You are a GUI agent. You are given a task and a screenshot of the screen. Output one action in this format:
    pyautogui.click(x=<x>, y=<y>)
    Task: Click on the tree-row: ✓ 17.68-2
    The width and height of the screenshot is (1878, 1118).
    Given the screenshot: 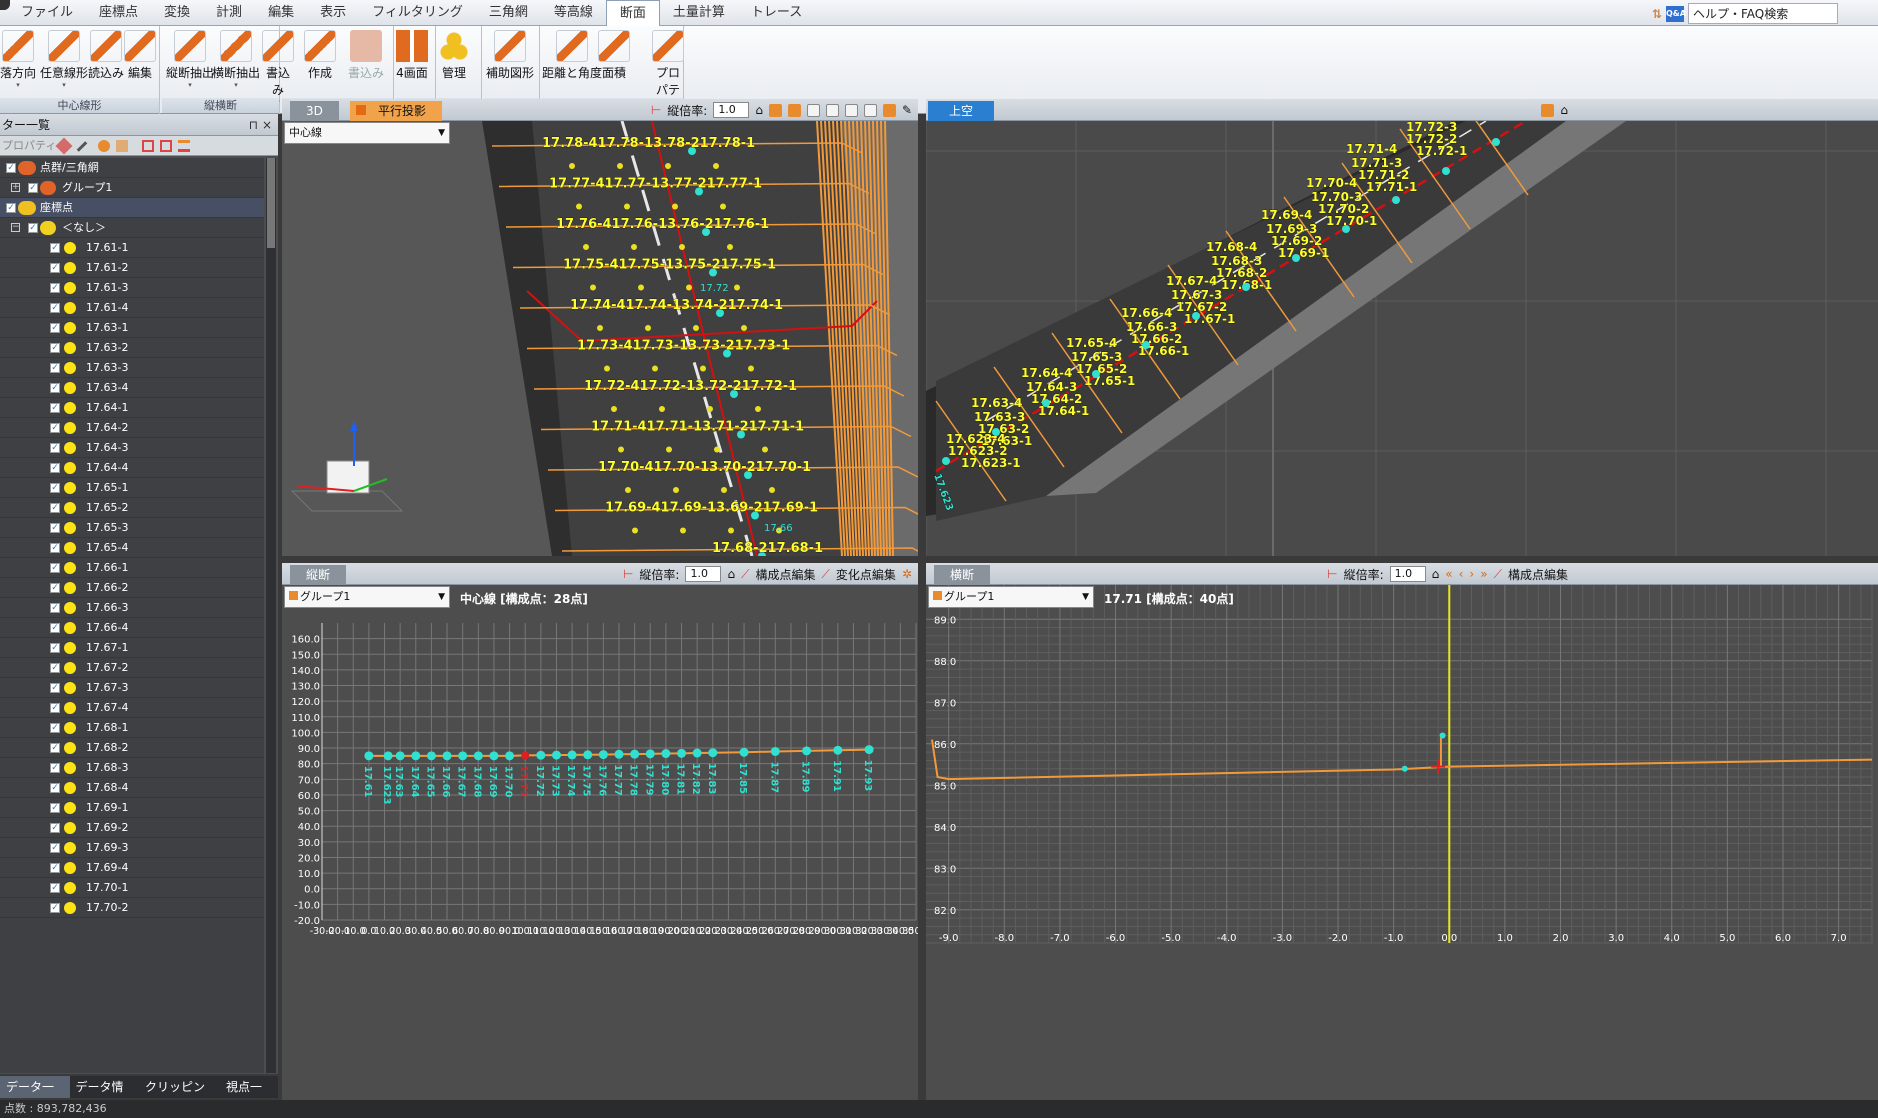 What is the action you would take?
    pyautogui.click(x=132, y=748)
    